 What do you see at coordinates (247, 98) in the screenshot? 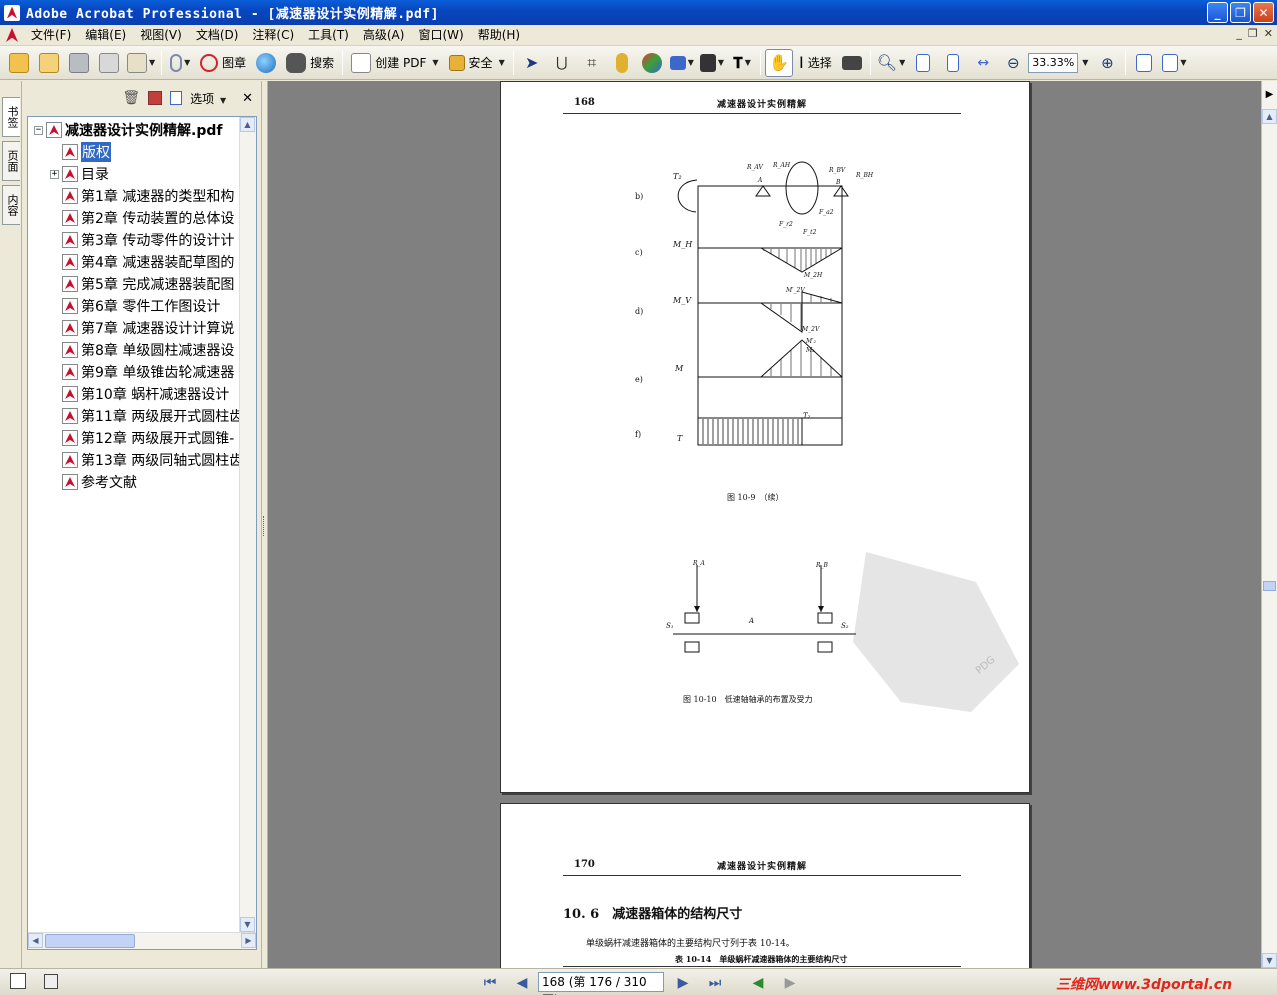
I see `close-panel-button: ✕` at bounding box center [247, 98].